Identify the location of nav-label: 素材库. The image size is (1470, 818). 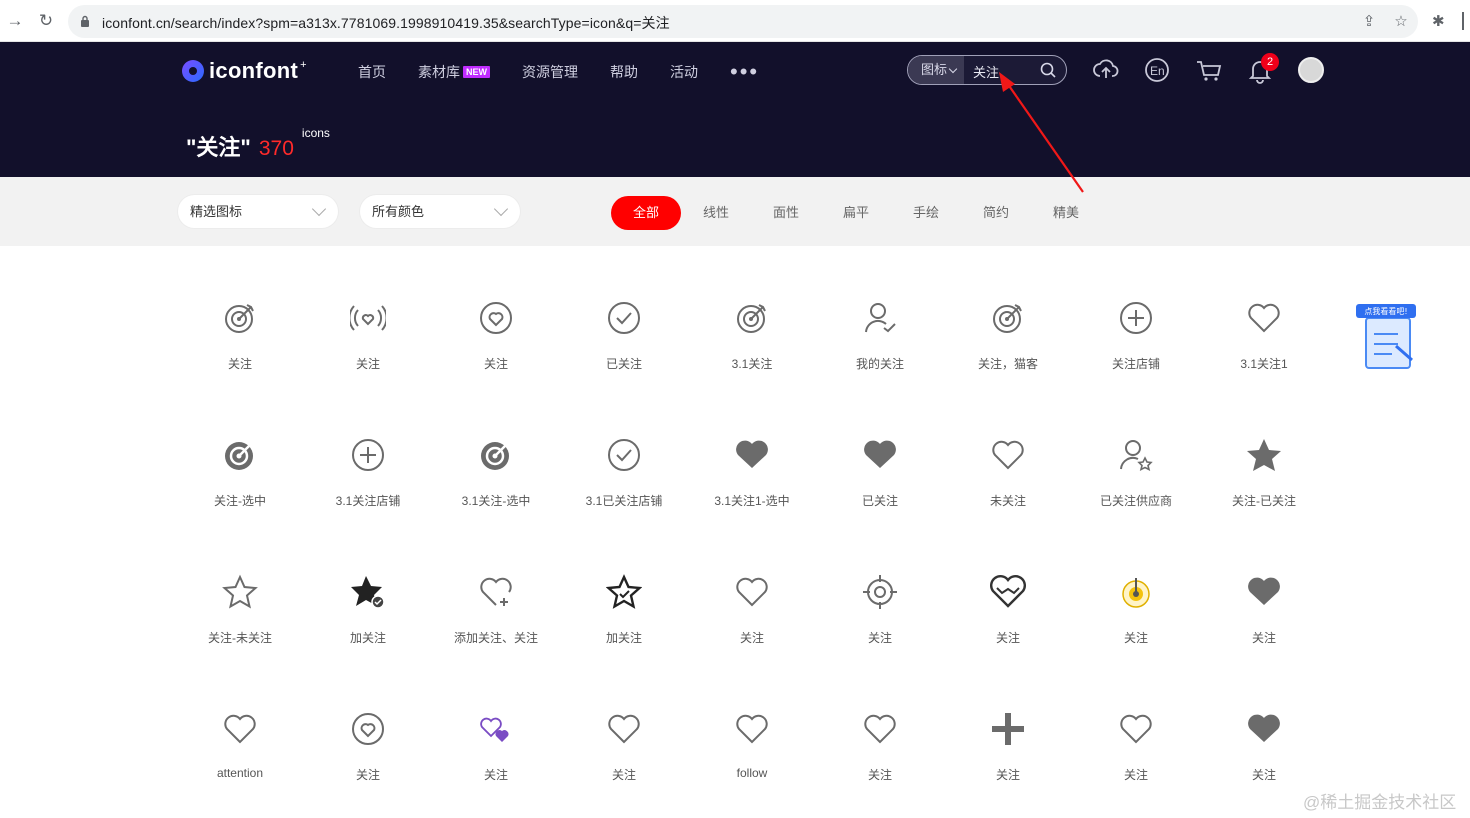
(439, 72).